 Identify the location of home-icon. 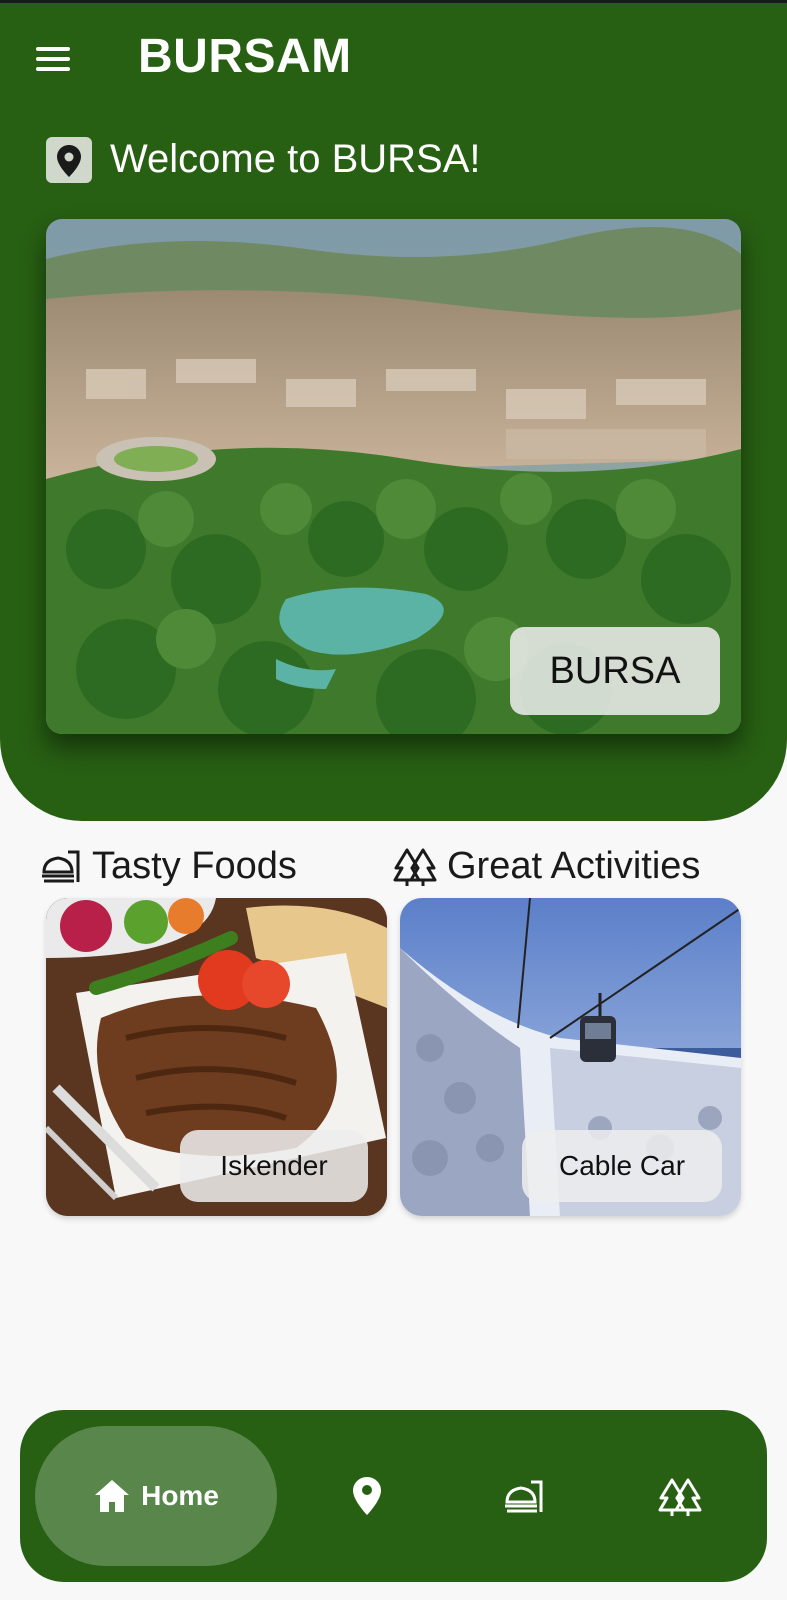
(112, 1496).